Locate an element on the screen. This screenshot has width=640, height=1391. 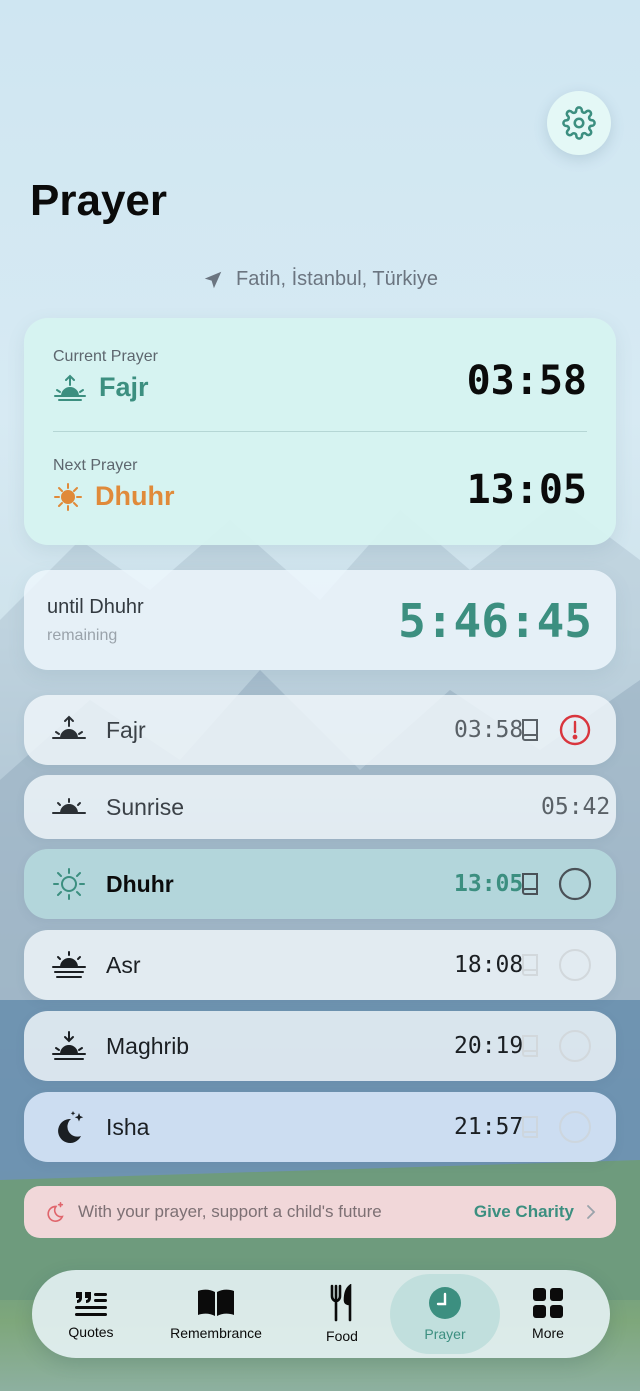
fork-knife-icon is located at coordinates (341, 1303).